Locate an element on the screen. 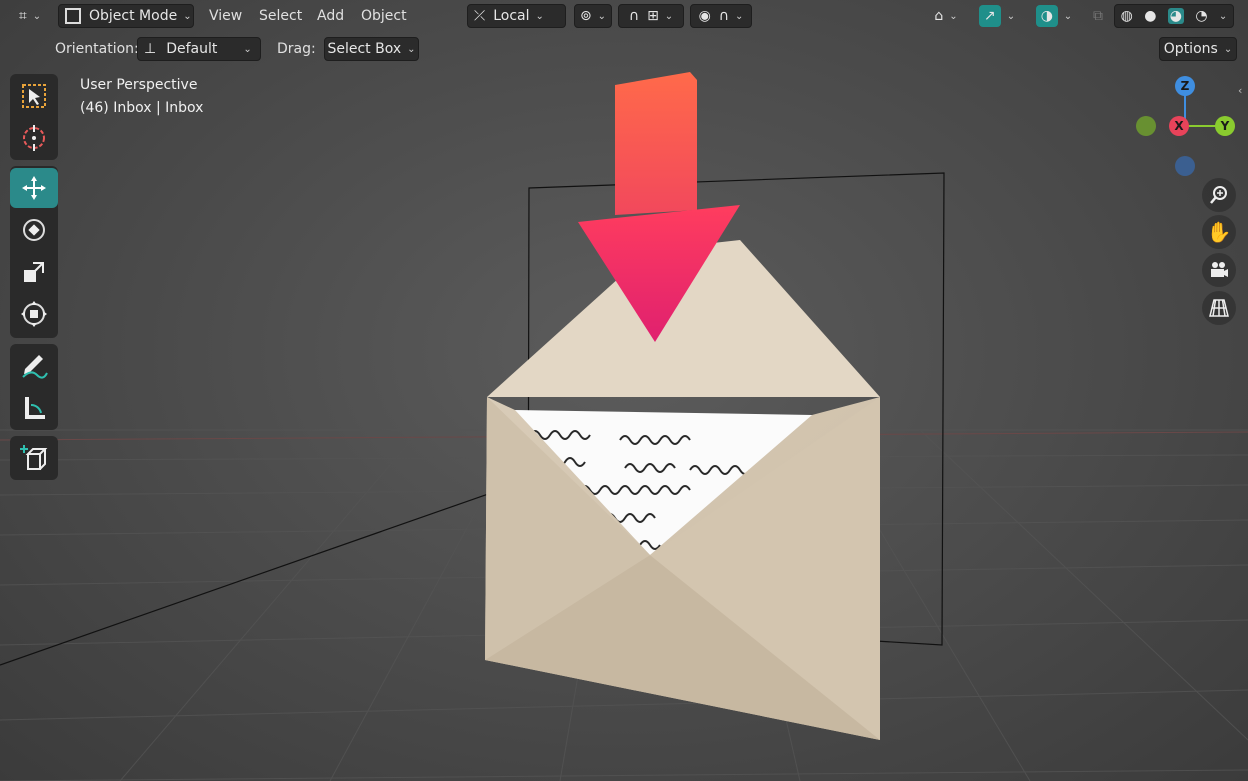 The width and height of the screenshot is (1248, 781). proportional-editing-group: ◉ ∩ ⌄ is located at coordinates (721, 16).